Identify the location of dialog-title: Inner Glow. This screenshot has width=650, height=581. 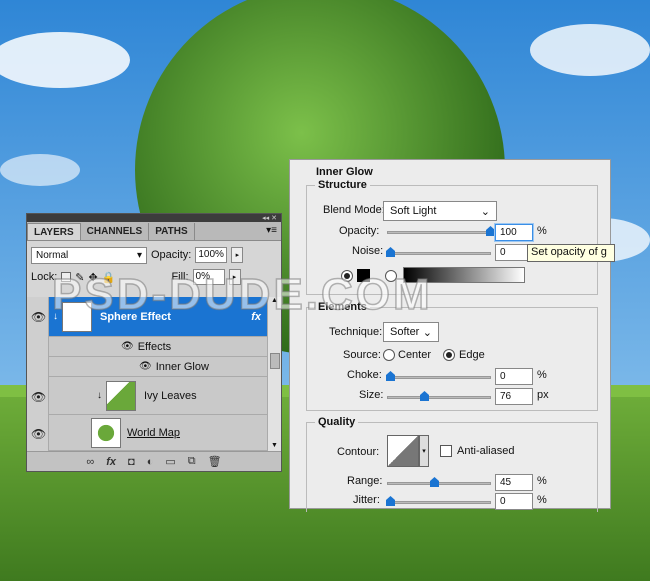
(344, 172).